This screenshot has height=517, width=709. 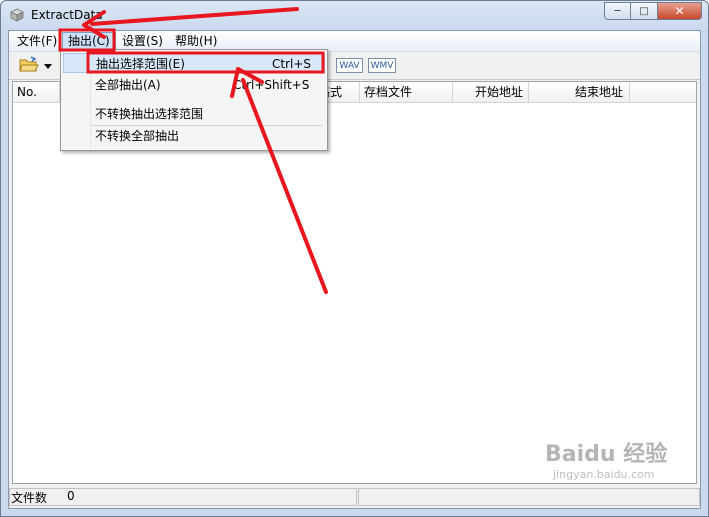 I want to click on close-icon: ✕, so click(x=679, y=11).